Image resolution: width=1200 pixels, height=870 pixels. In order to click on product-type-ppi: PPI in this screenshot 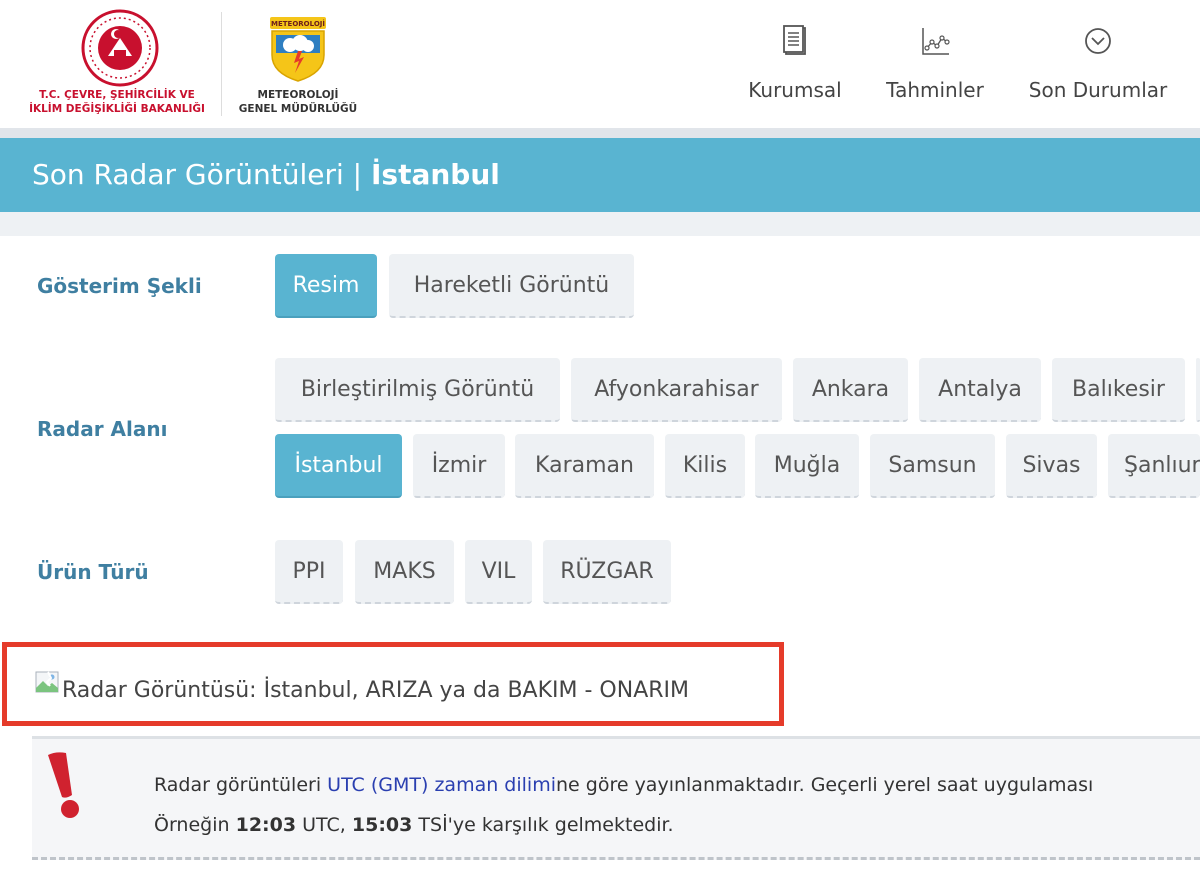, I will do `click(309, 572)`.